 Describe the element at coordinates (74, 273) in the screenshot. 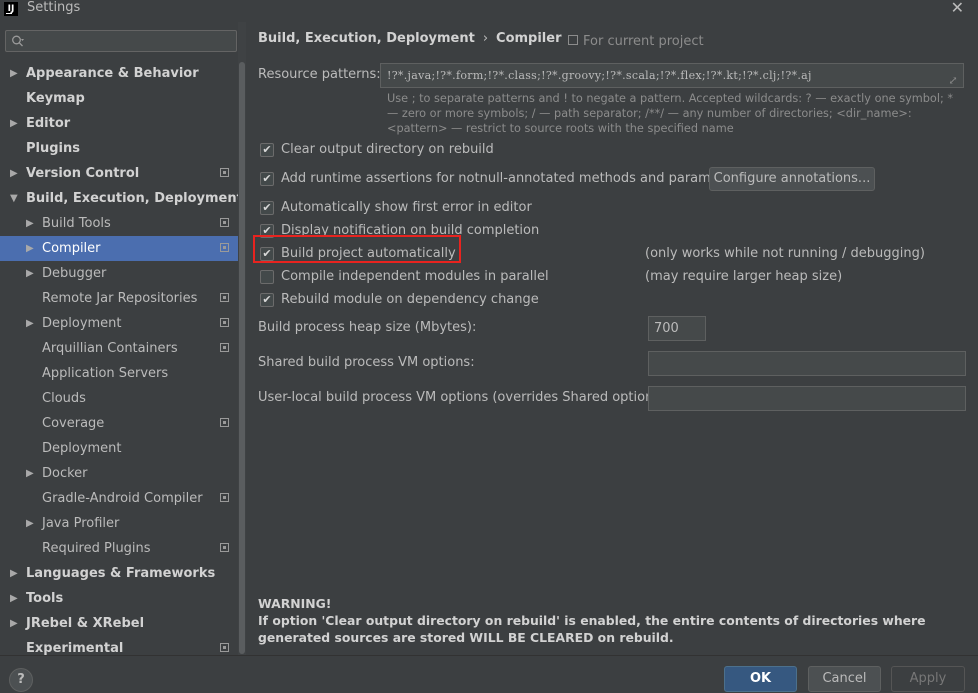

I see `sidebar-item-label: Debugger` at that location.